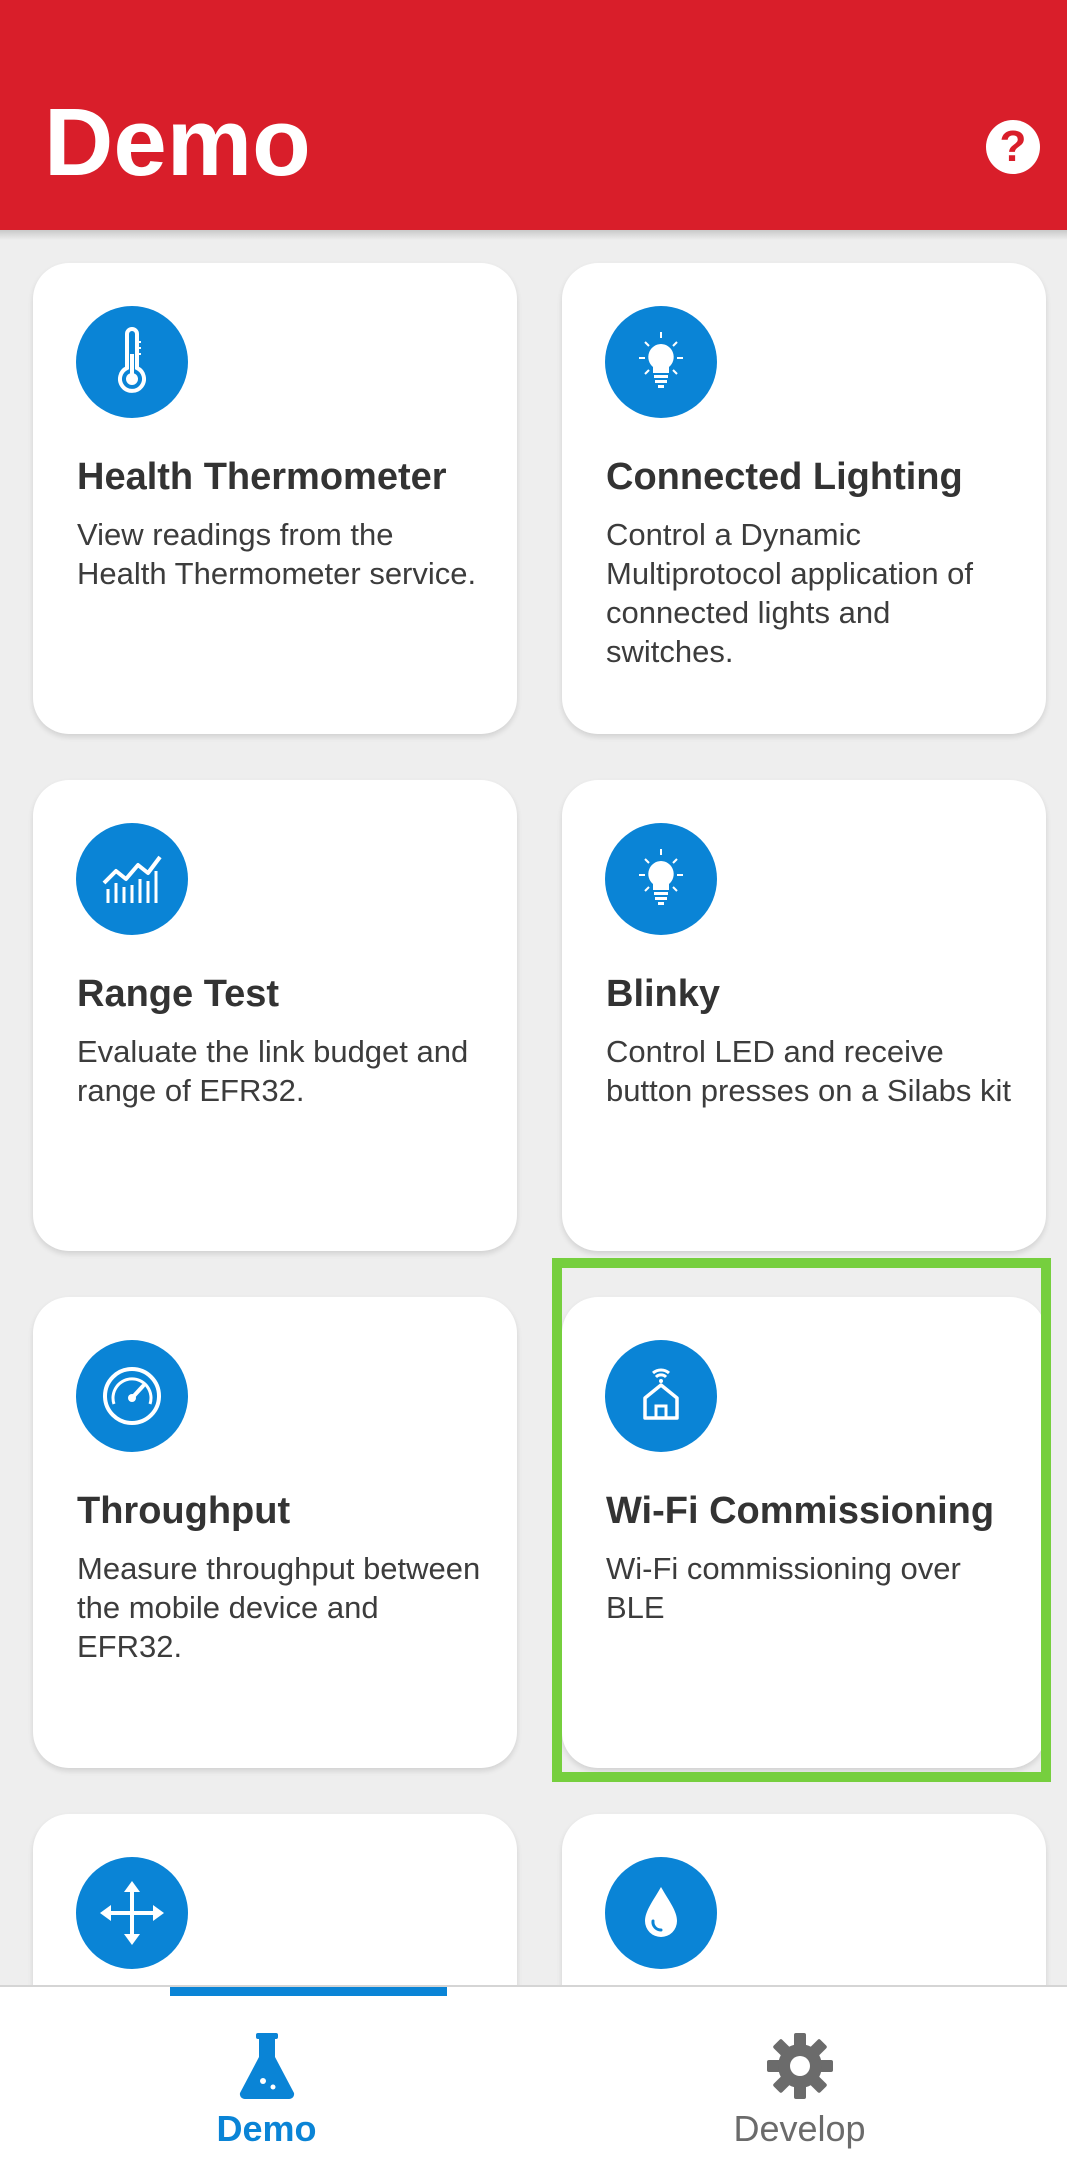 The image size is (1067, 2164). I want to click on tab-develop: Develop, so click(799, 2075).